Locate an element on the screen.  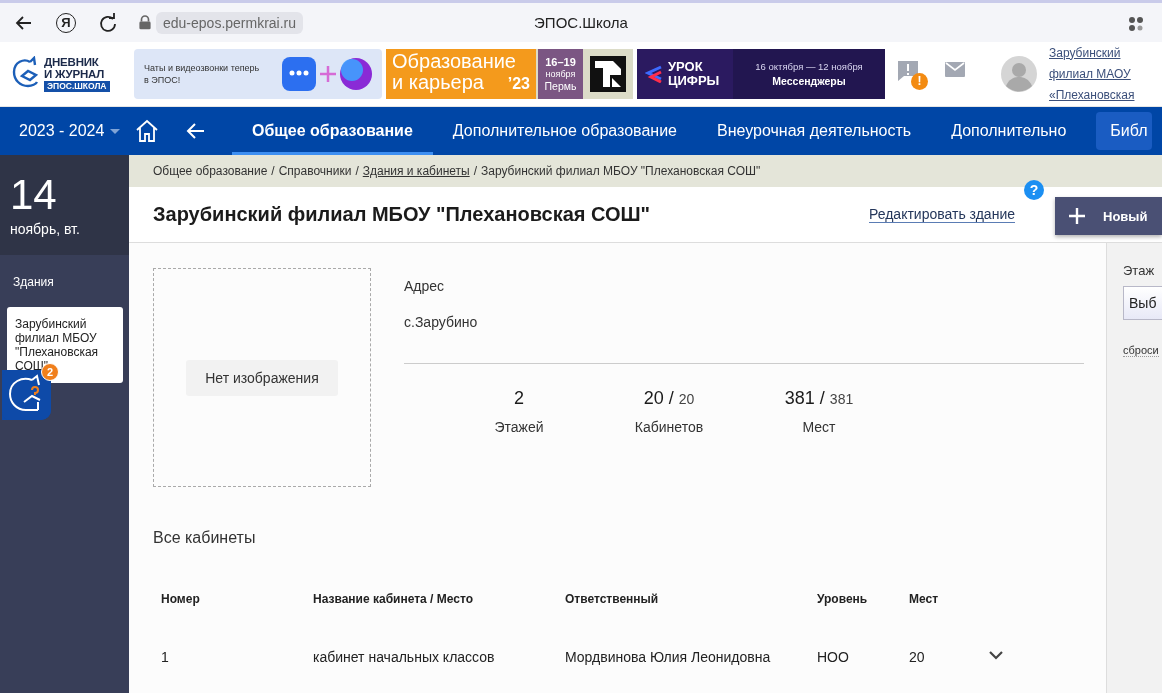
banner-dates: 16 октября — 12 ноября is located at coordinates (809, 66).